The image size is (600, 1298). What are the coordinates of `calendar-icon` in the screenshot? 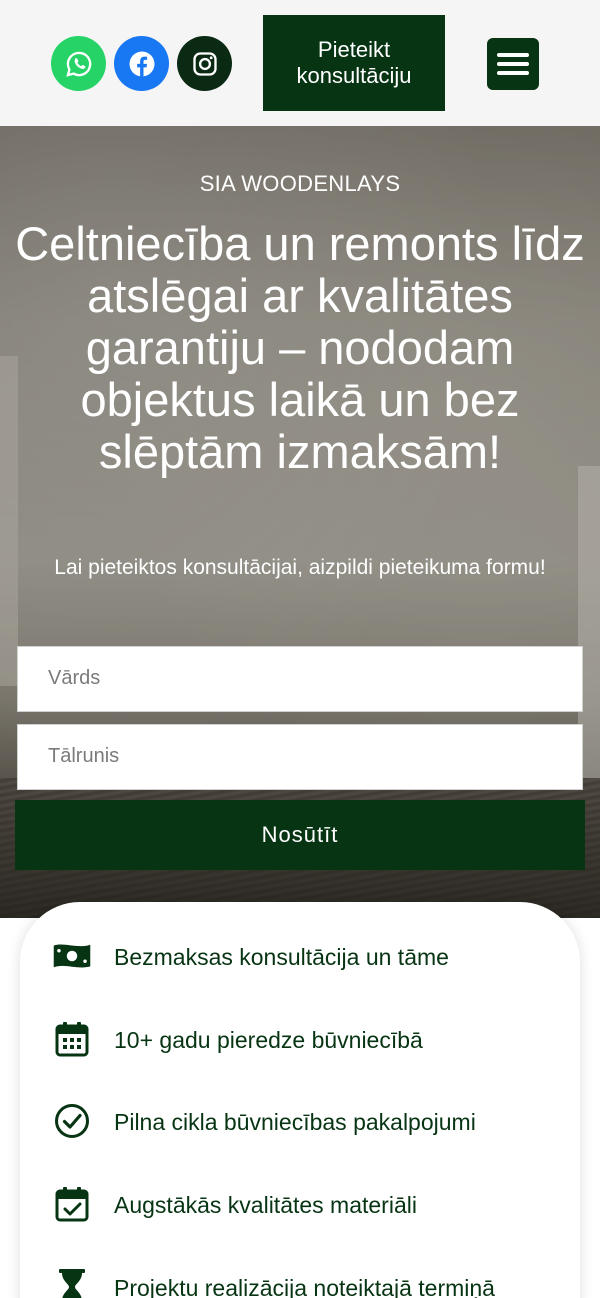 It's located at (72, 1039).